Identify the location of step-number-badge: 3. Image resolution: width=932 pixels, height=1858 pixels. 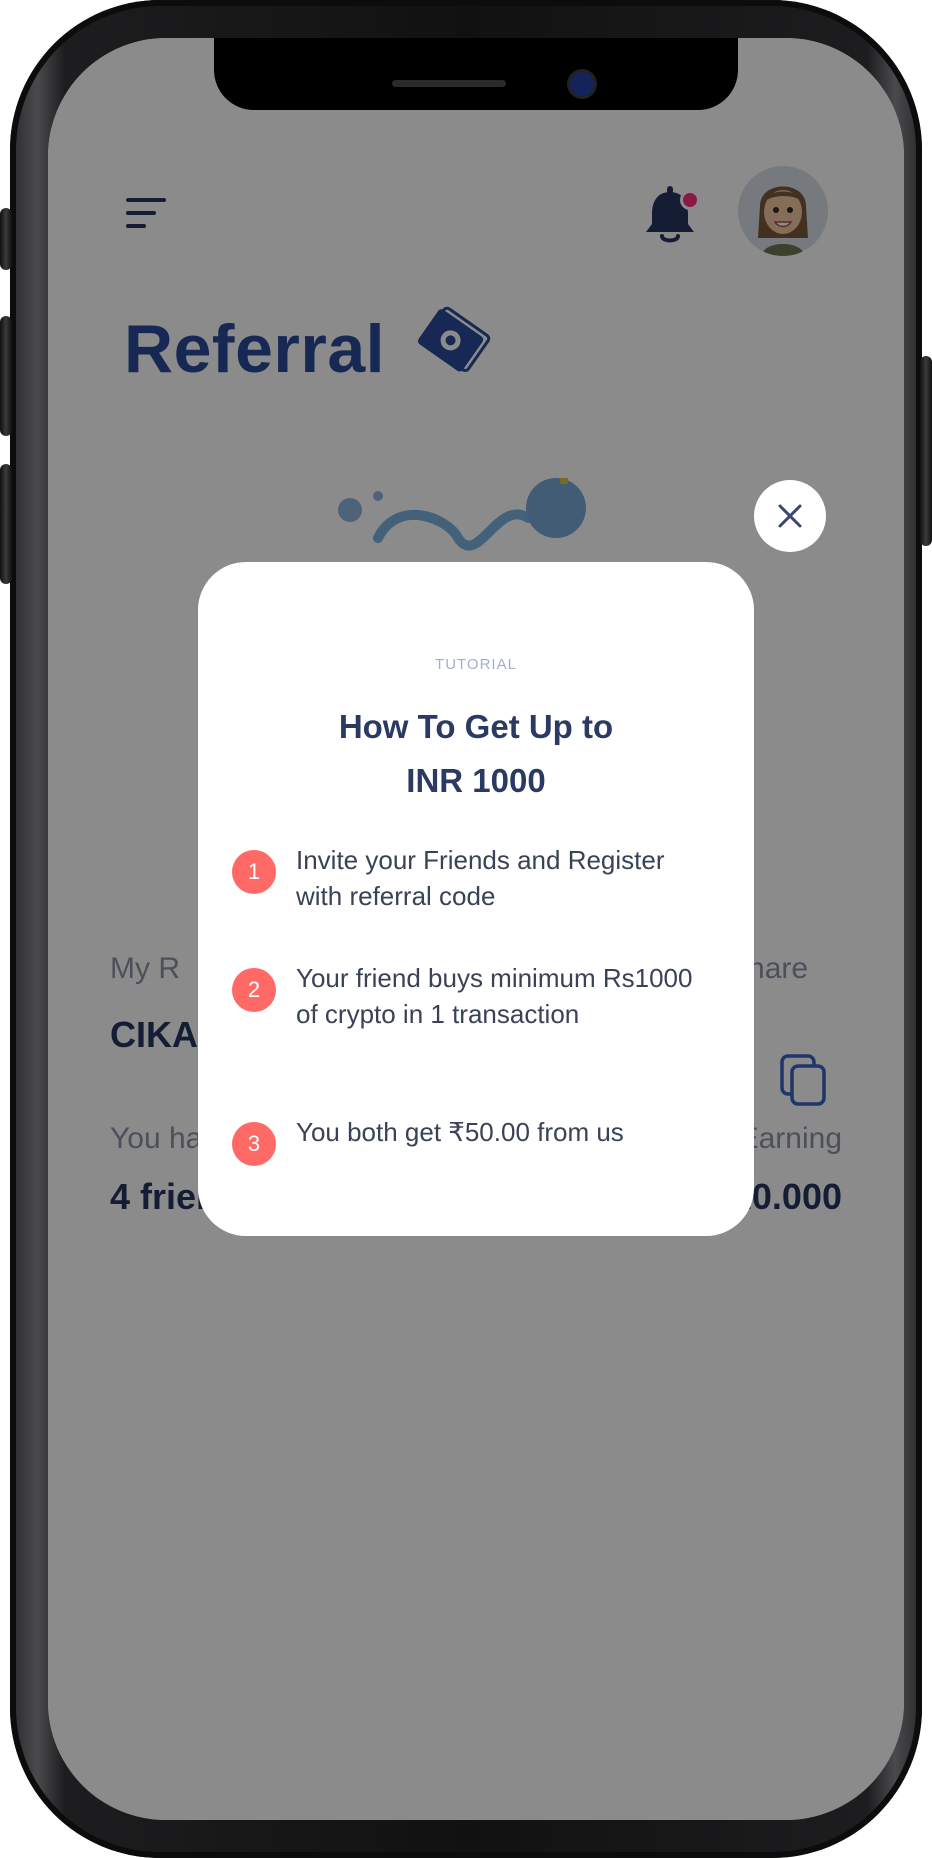
(254, 1144).